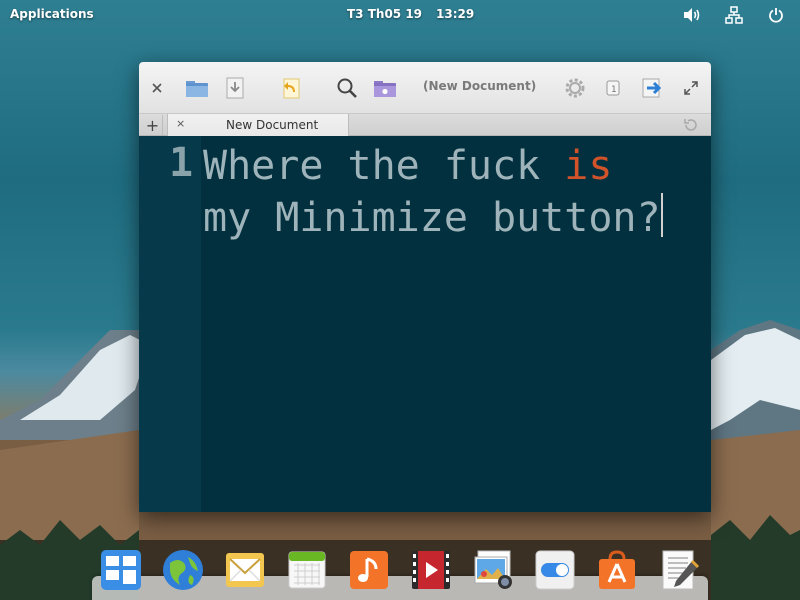 The height and width of the screenshot is (600, 800). Describe the element at coordinates (617, 570) in the screenshot. I see `appcenter-icon` at that location.